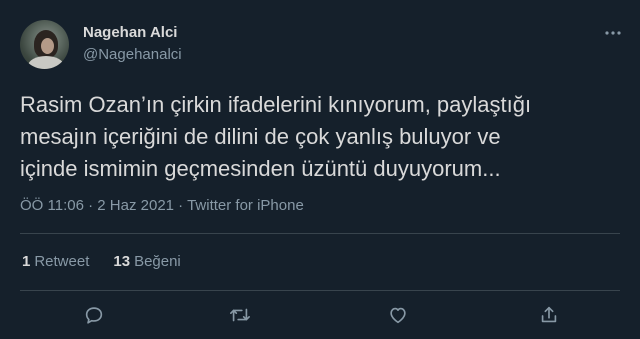 The width and height of the screenshot is (640, 339). I want to click on author-name: Nagehan Alci, so click(130, 32).